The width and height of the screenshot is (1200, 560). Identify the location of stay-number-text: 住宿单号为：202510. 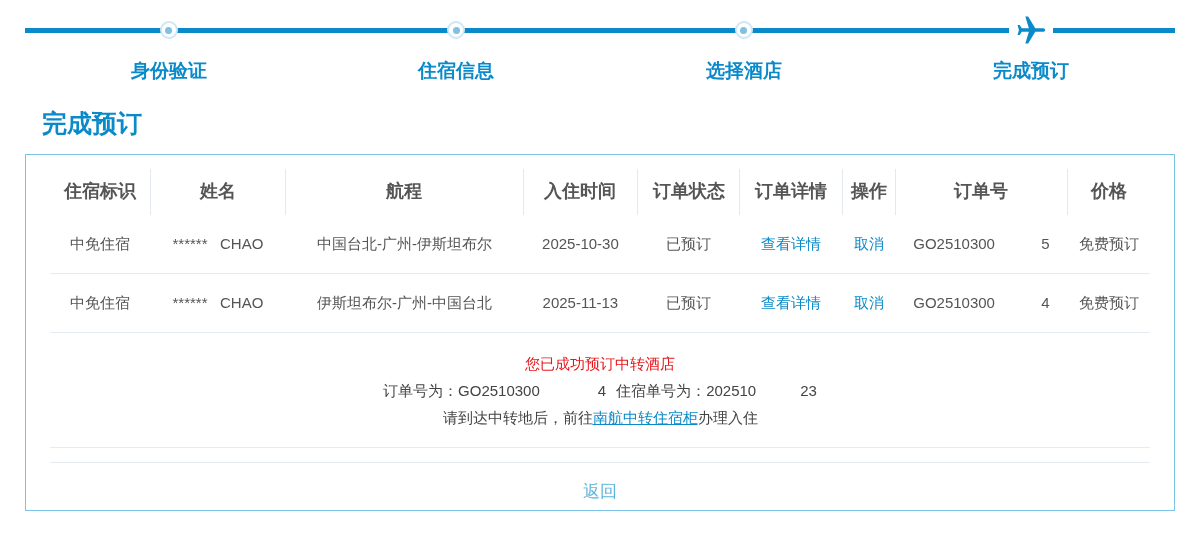
(686, 391).